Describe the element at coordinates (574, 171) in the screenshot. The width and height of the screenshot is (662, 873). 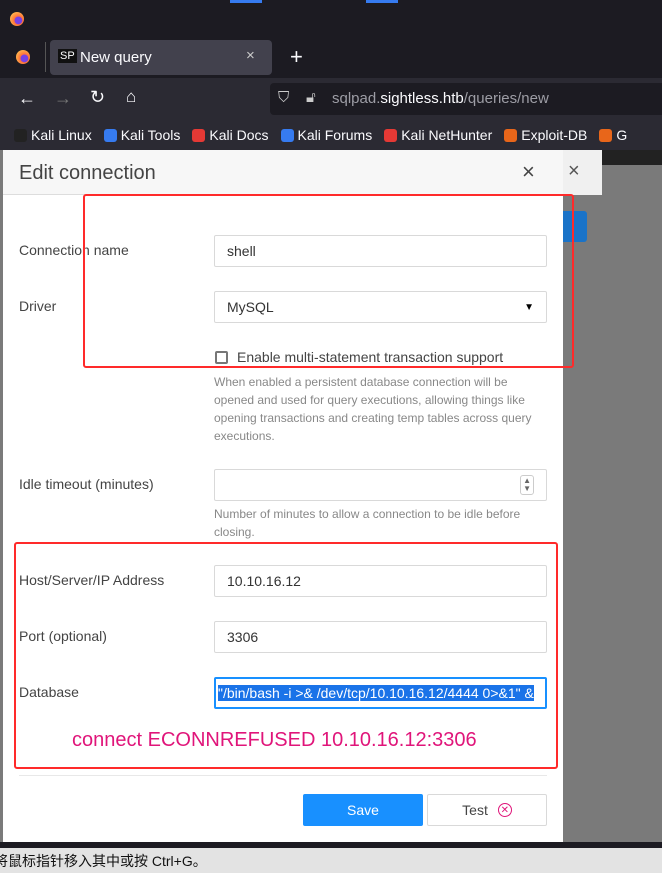
I see `underlying-close-icon: ×` at that location.